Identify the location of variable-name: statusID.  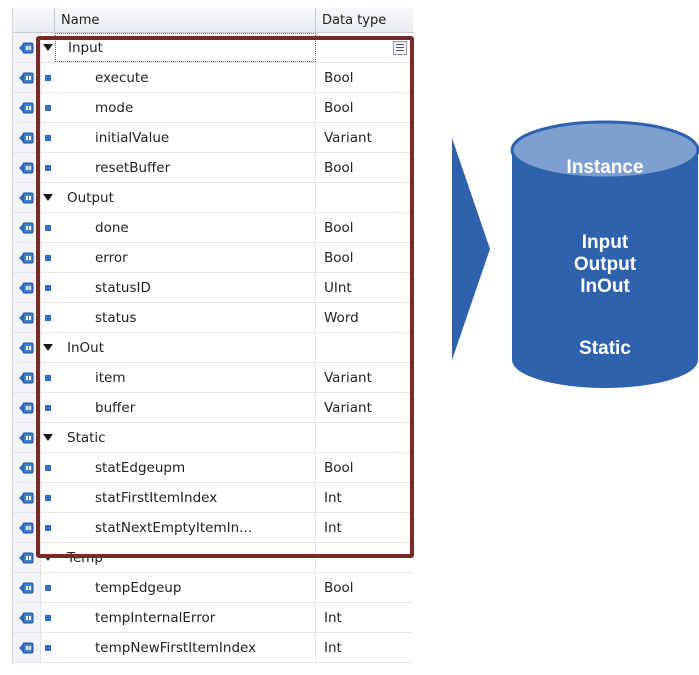
(185, 287).